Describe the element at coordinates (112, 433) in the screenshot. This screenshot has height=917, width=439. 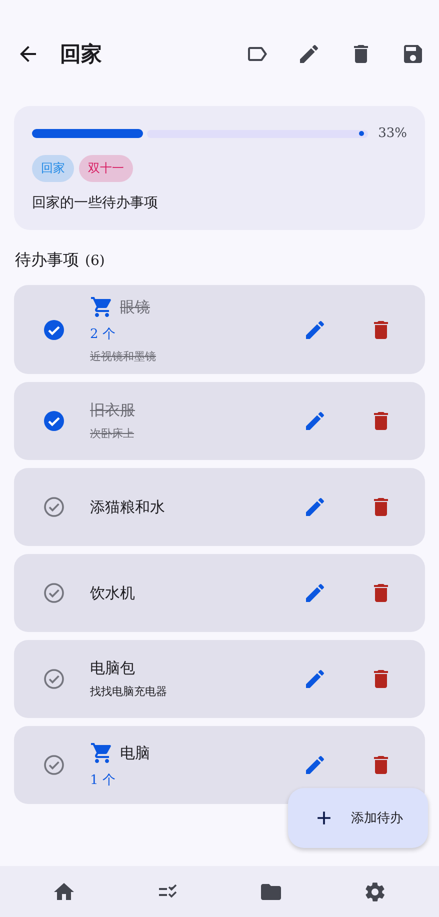
I see `todo-note: 次卧床上` at that location.